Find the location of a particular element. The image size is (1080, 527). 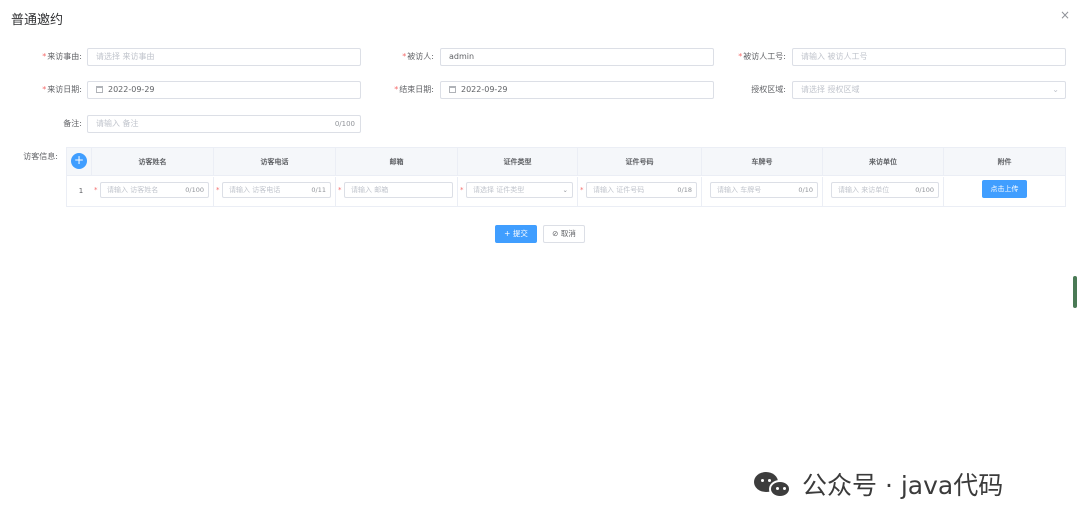

row-index: 1 is located at coordinates (81, 191).